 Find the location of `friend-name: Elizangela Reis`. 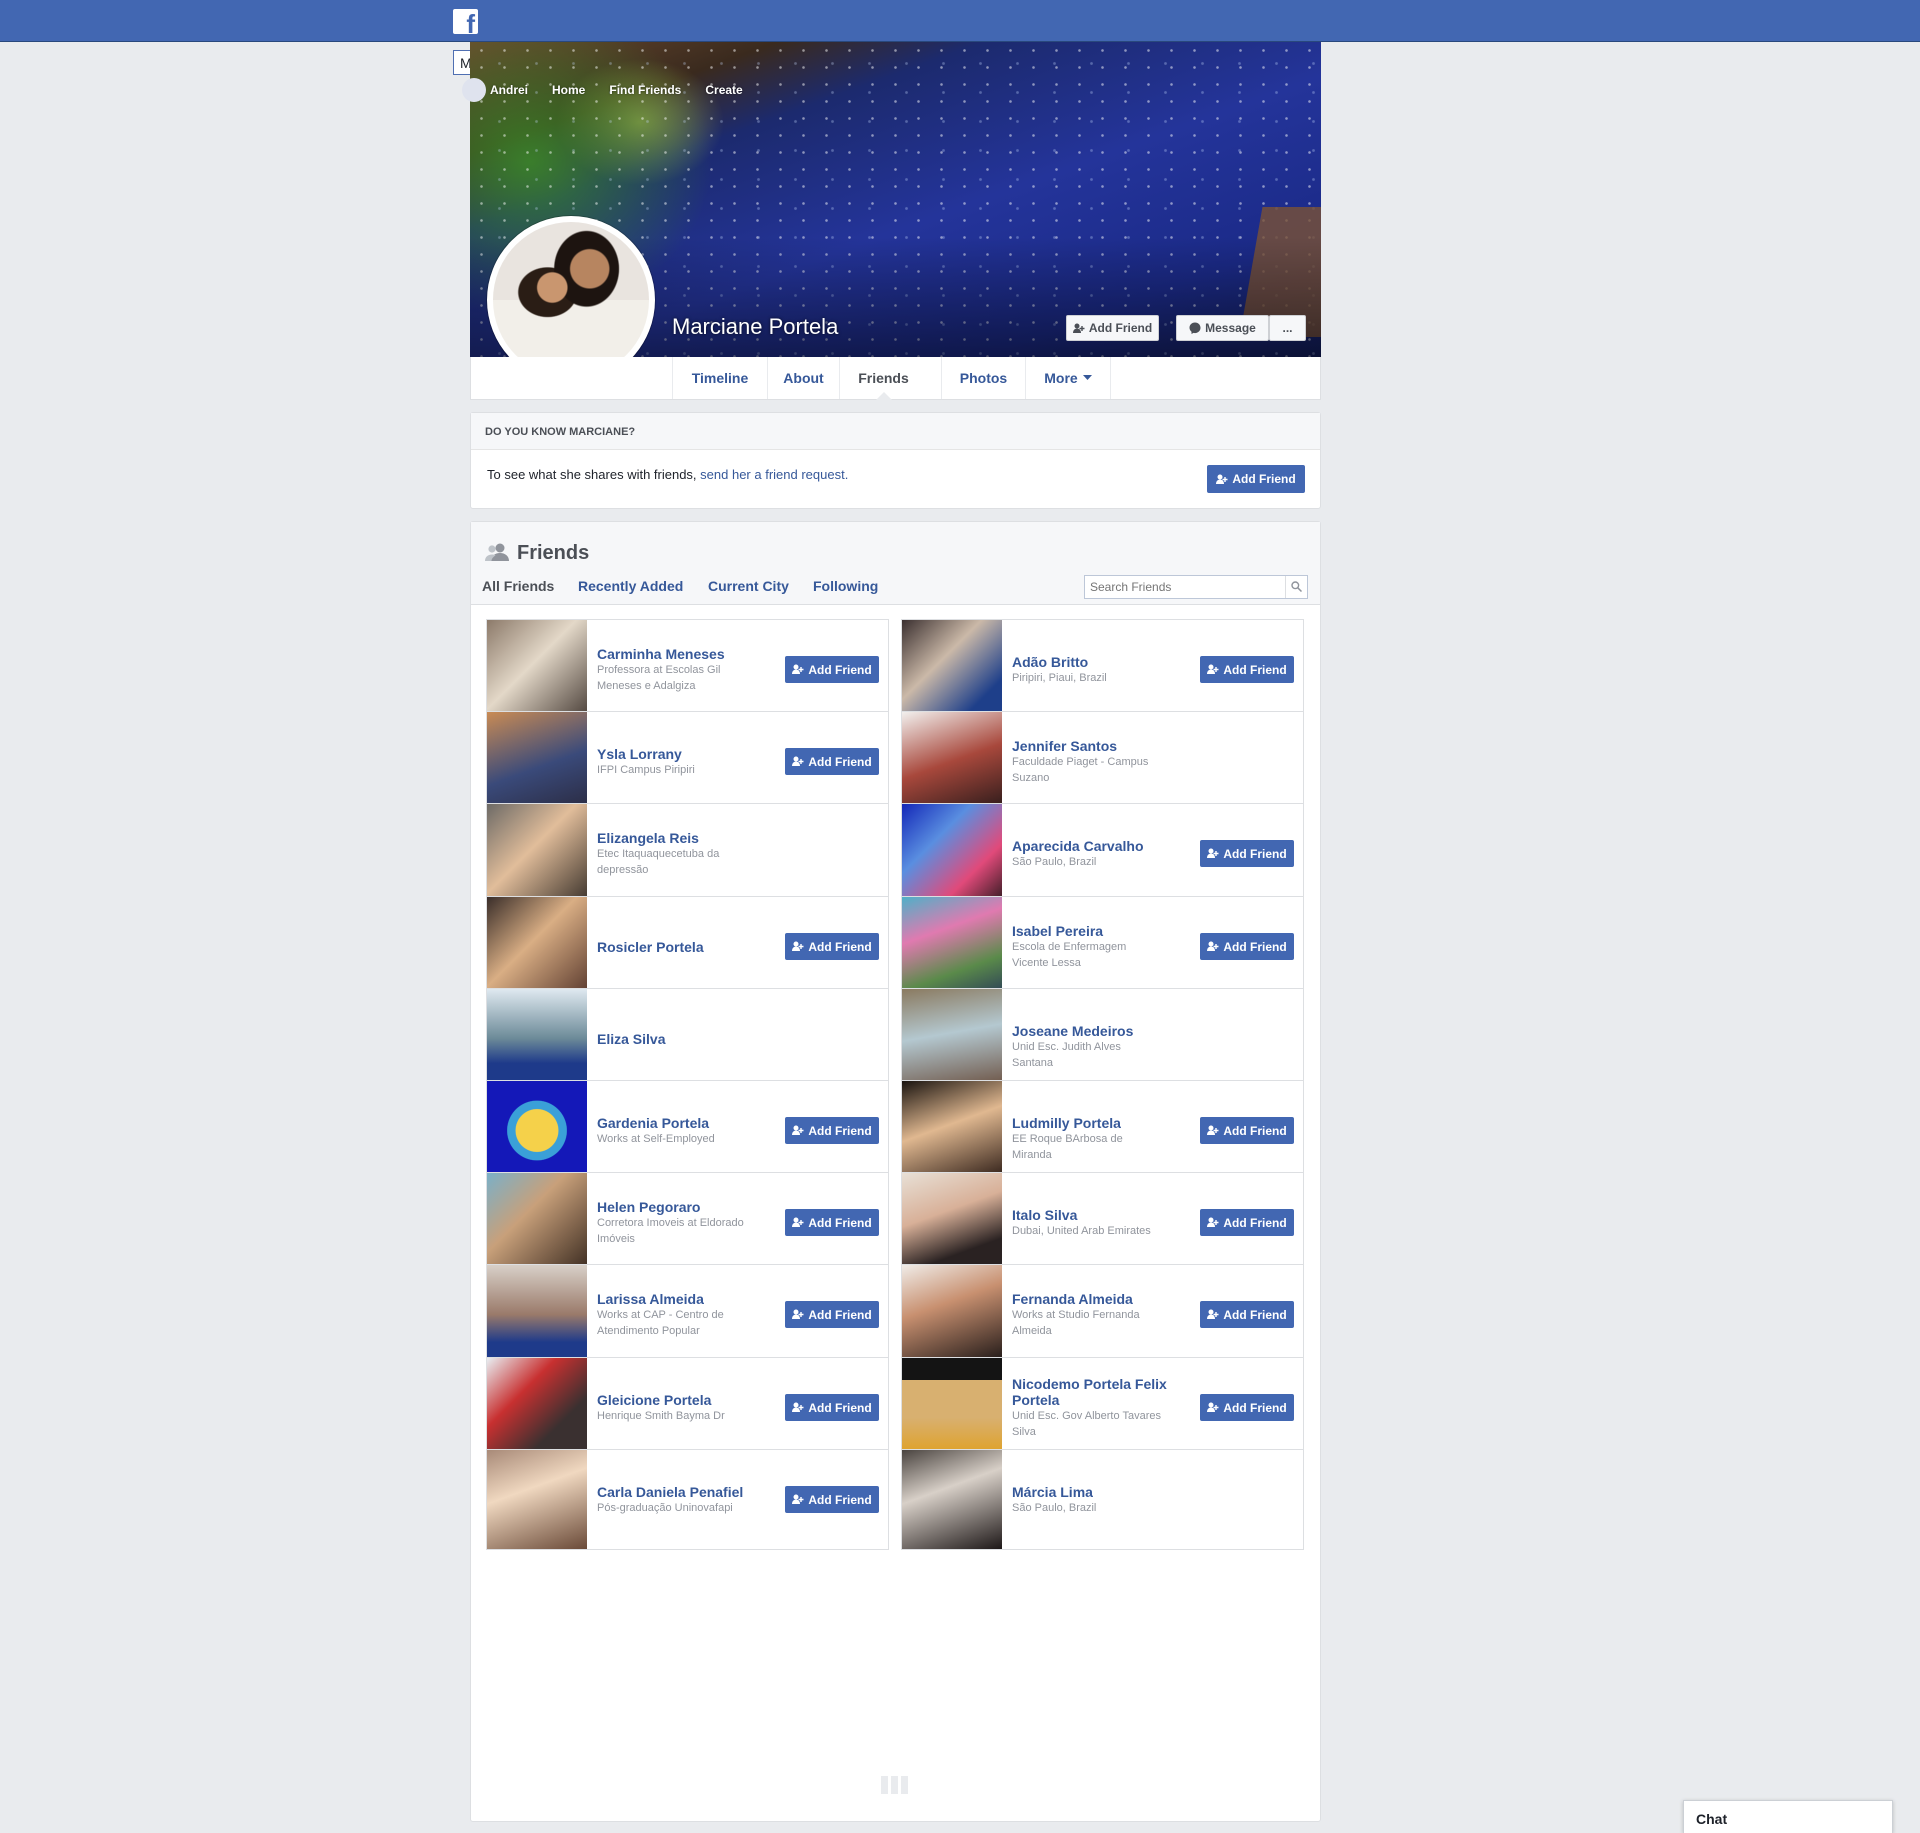

friend-name: Elizangela Reis is located at coordinates (682, 838).